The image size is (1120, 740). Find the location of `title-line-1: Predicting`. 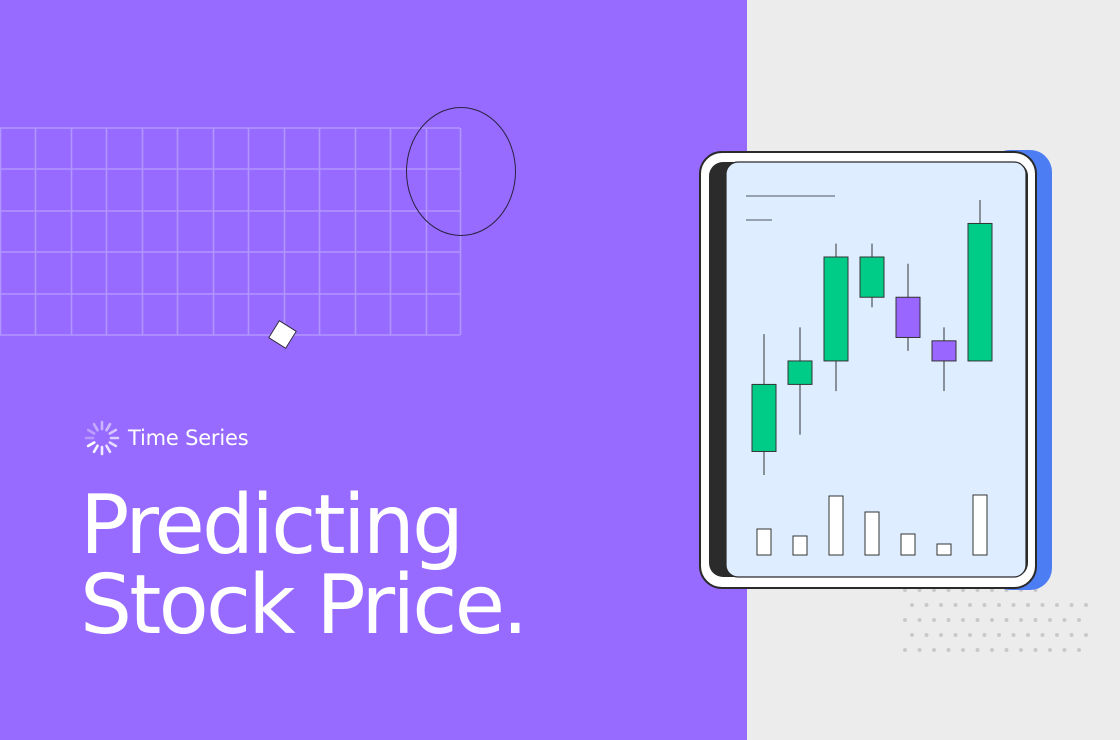

title-line-1: Predicting is located at coordinates (272, 525).